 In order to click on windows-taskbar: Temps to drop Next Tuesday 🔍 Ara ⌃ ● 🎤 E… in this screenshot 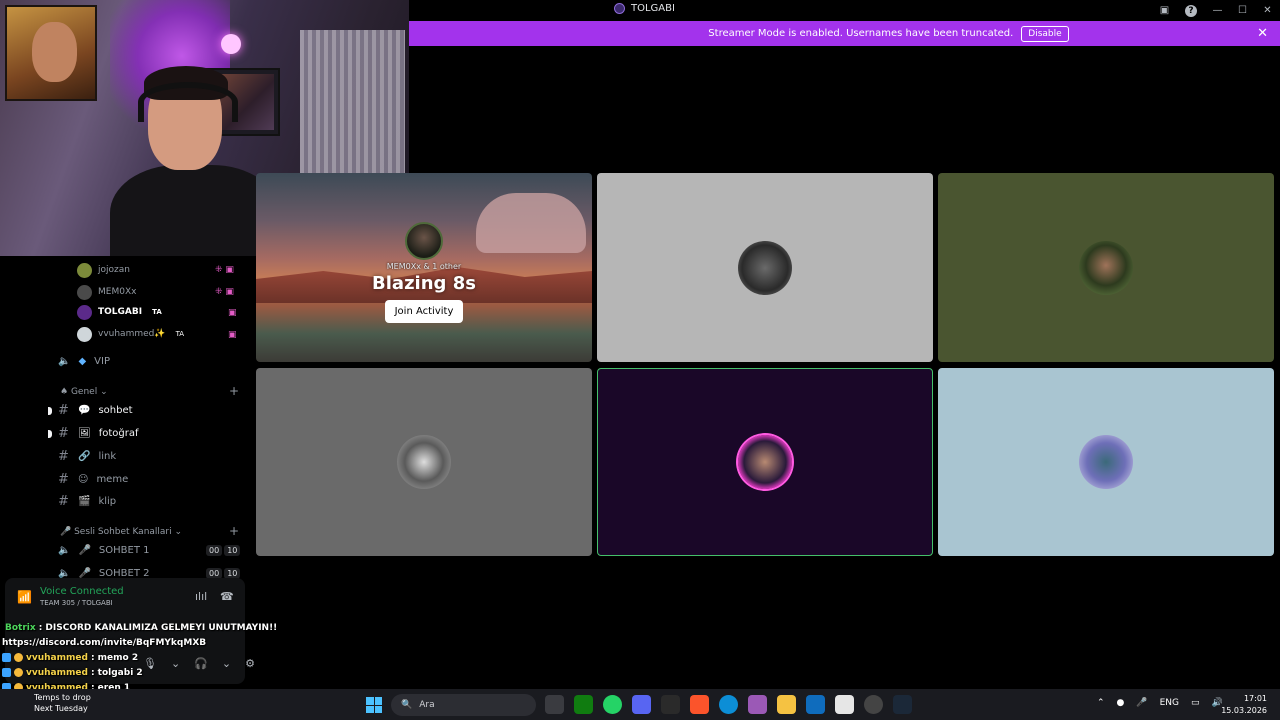, I will do `click(640, 704)`.